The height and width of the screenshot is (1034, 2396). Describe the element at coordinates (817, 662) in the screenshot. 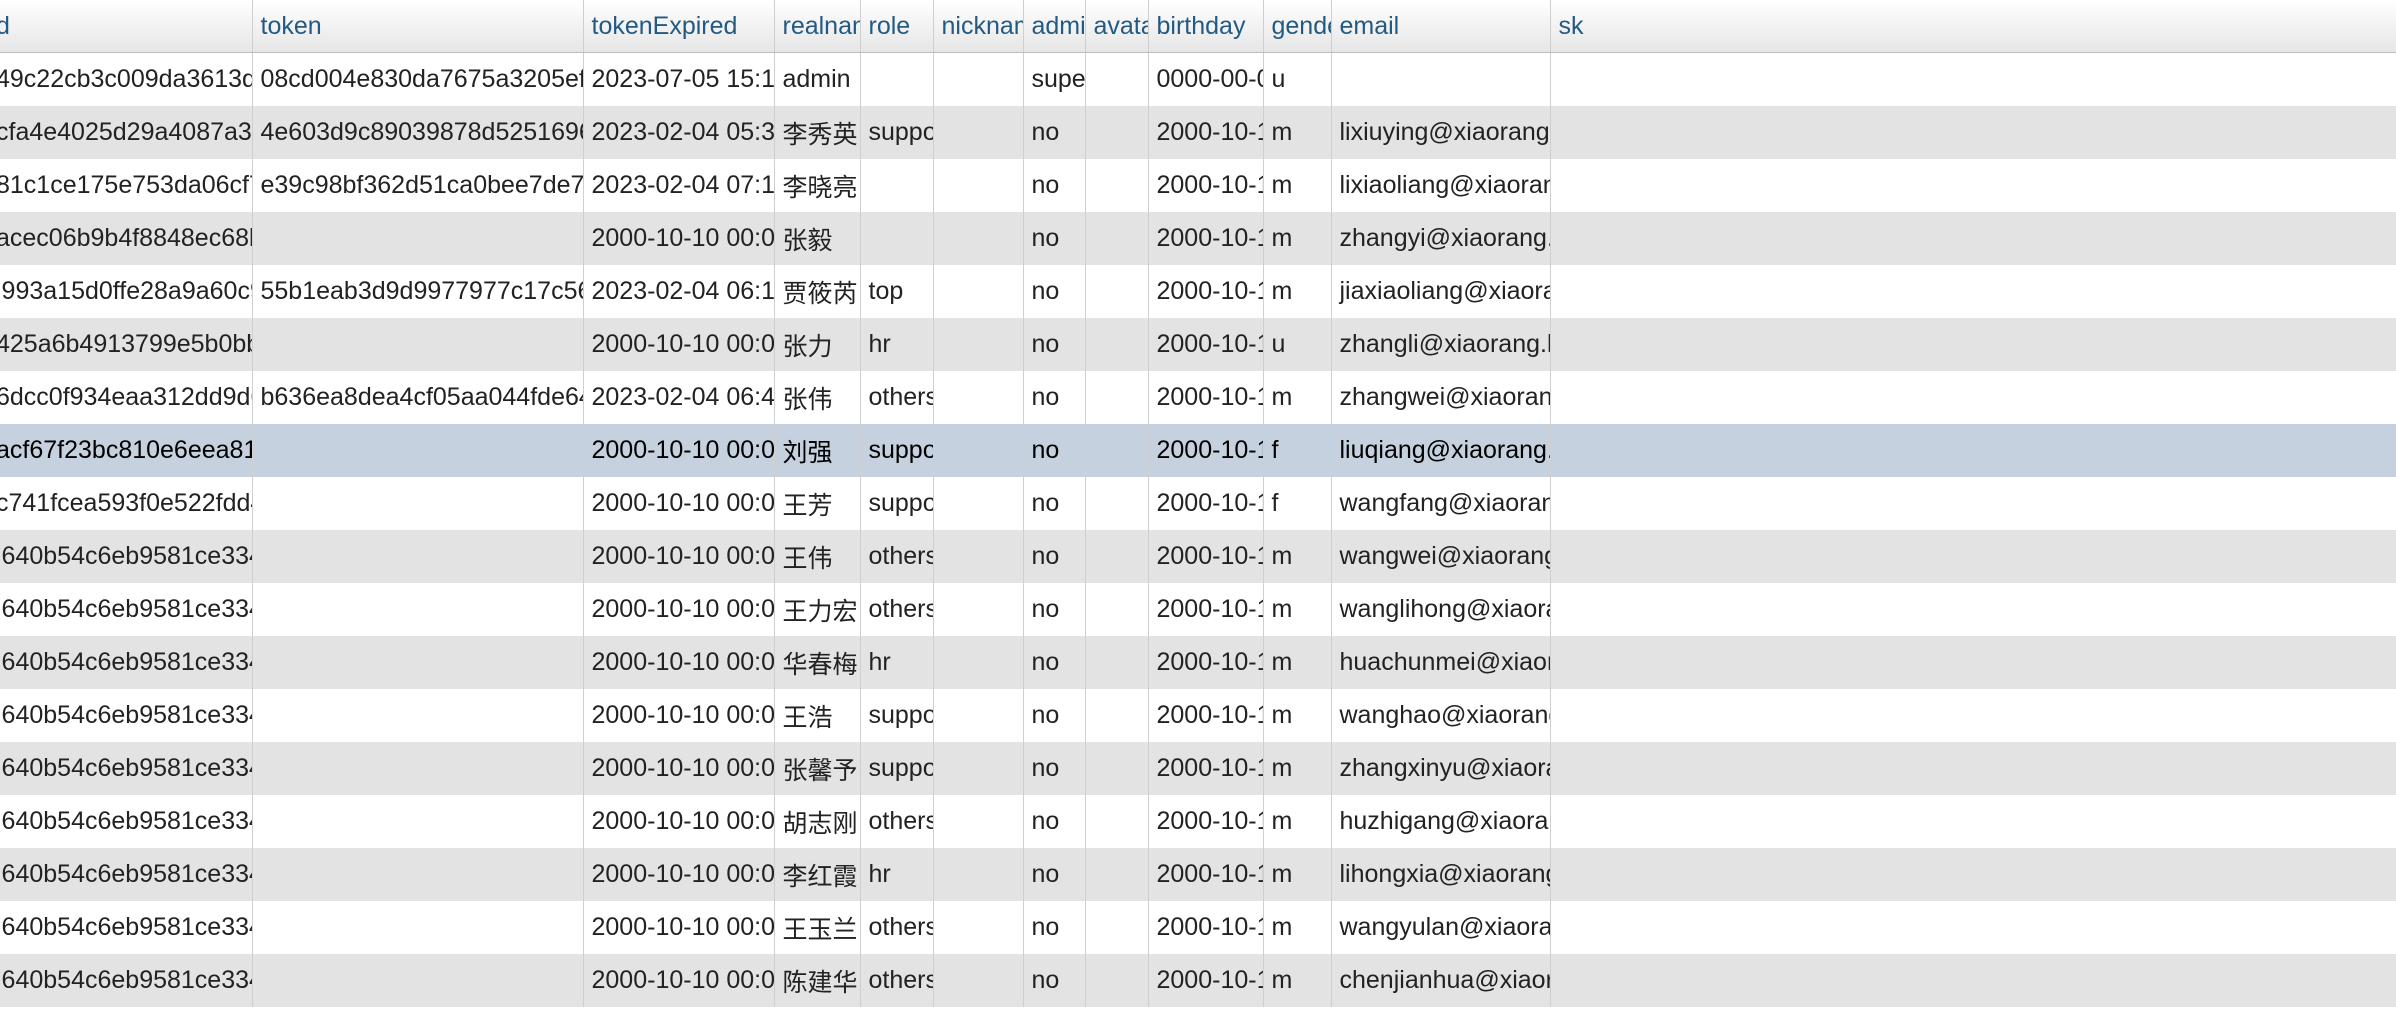

I see `cell-realname: 华春梅` at that location.